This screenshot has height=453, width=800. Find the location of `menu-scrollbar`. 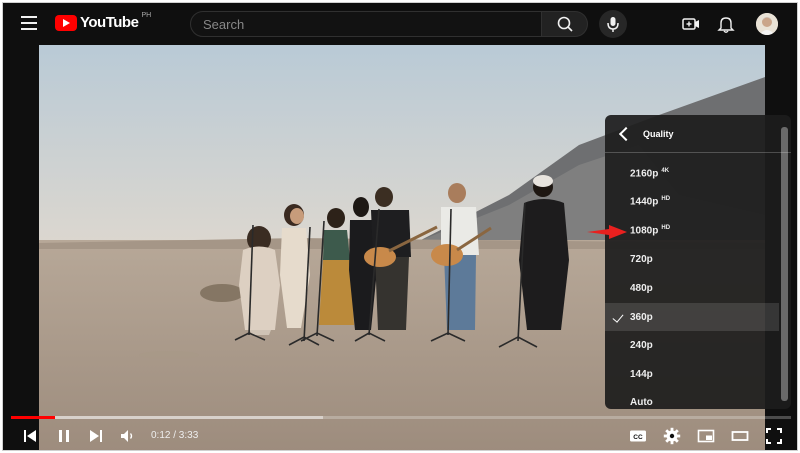

menu-scrollbar is located at coordinates (784, 264).